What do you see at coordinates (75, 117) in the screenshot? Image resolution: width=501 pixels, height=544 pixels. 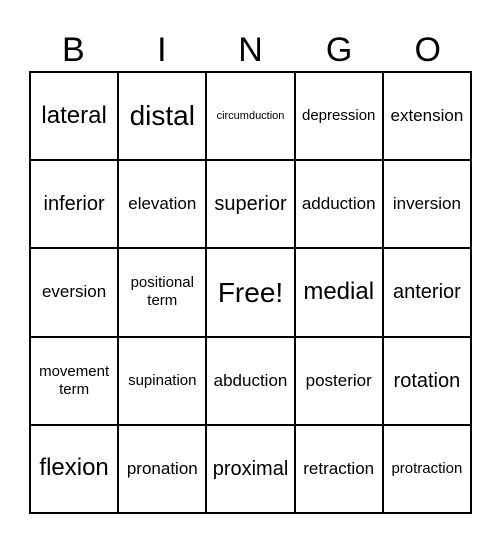 I see `bingo-cell: lateral` at bounding box center [75, 117].